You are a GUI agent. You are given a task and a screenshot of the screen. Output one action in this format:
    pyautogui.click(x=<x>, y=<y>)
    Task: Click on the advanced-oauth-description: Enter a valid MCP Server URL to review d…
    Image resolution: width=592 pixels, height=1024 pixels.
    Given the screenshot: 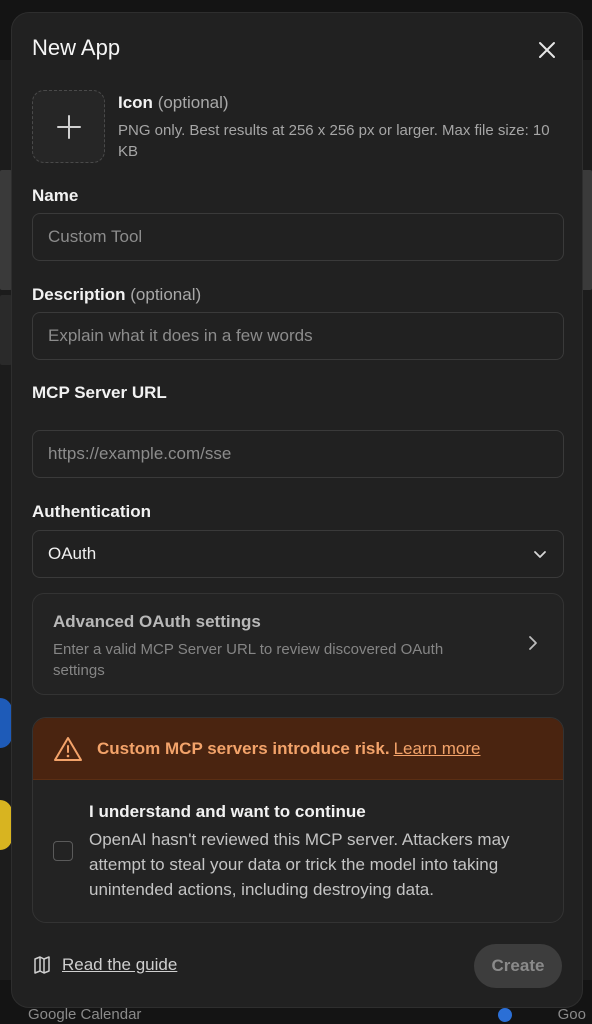 What is the action you would take?
    pyautogui.click(x=248, y=660)
    